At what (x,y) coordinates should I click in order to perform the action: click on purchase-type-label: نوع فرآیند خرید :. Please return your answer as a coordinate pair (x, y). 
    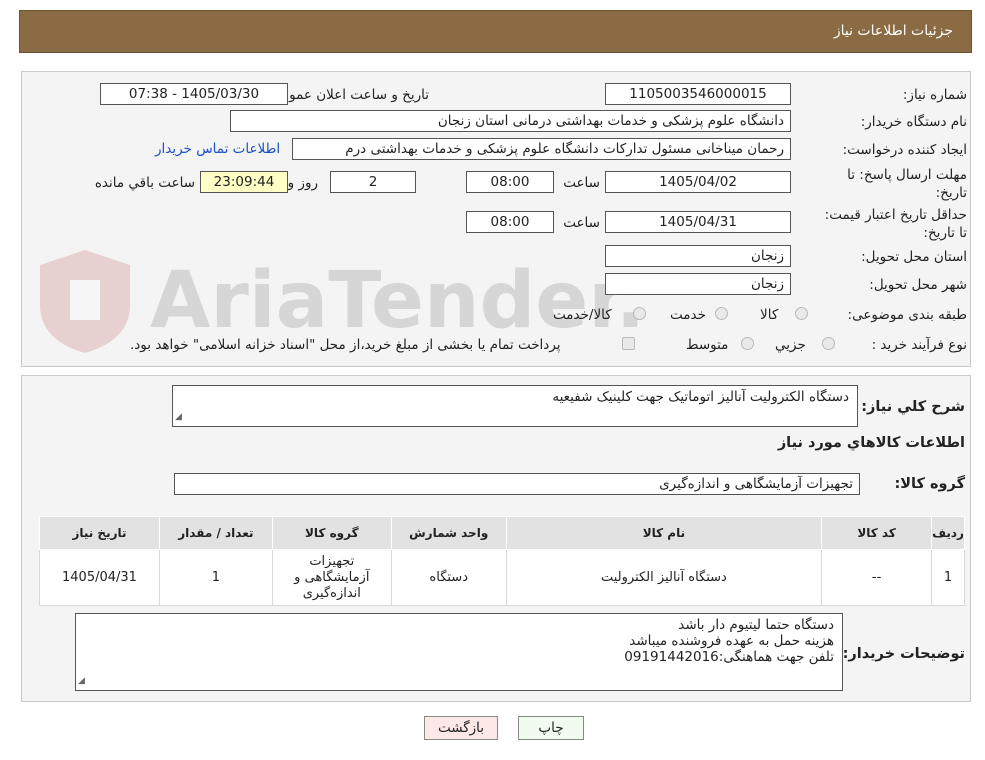
    Looking at the image, I should click on (919, 345).